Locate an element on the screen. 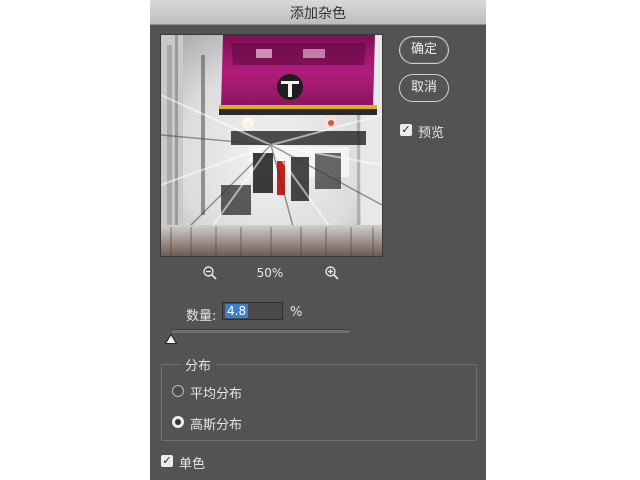 The image size is (640, 480). gaussian-label: 高斯分布 is located at coordinates (216, 425).